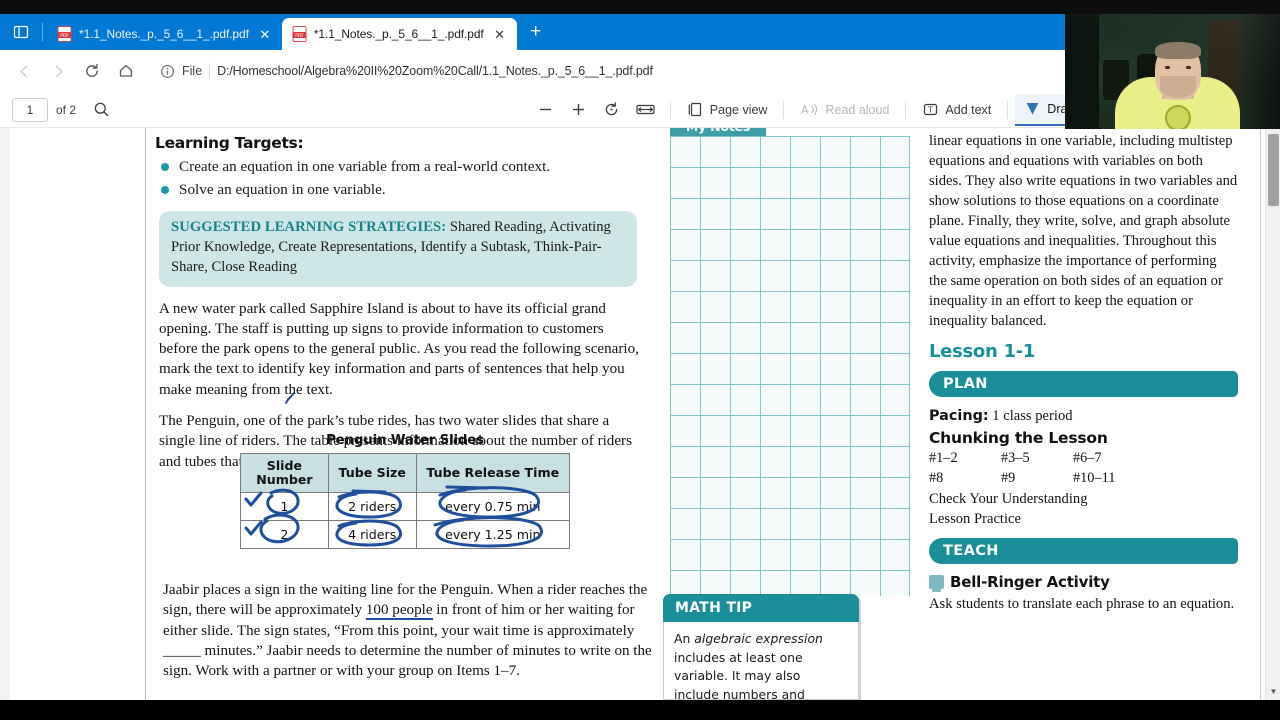  Describe the element at coordinates (24, 71) in the screenshot. I see `back-icon` at that location.